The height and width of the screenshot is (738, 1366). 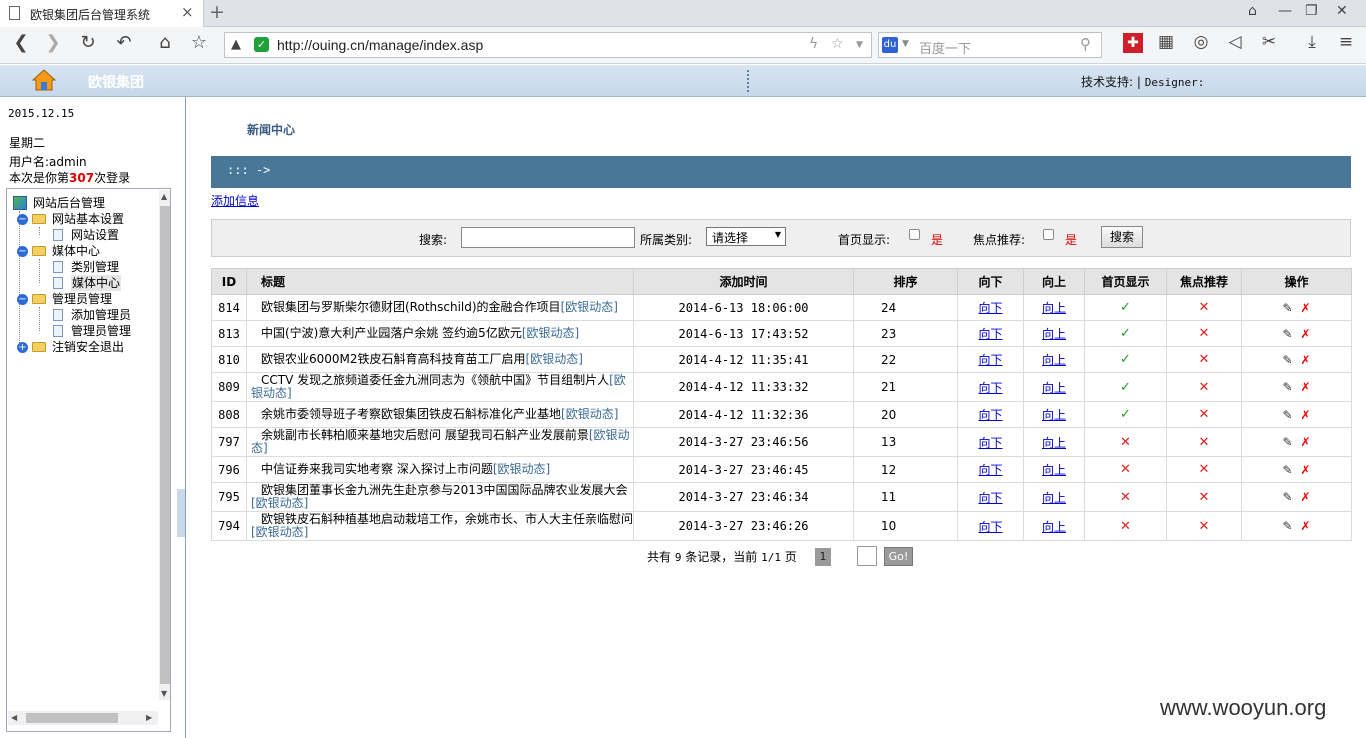 What do you see at coordinates (1312, 42) in the screenshot?
I see `download-icon: ⤓` at bounding box center [1312, 42].